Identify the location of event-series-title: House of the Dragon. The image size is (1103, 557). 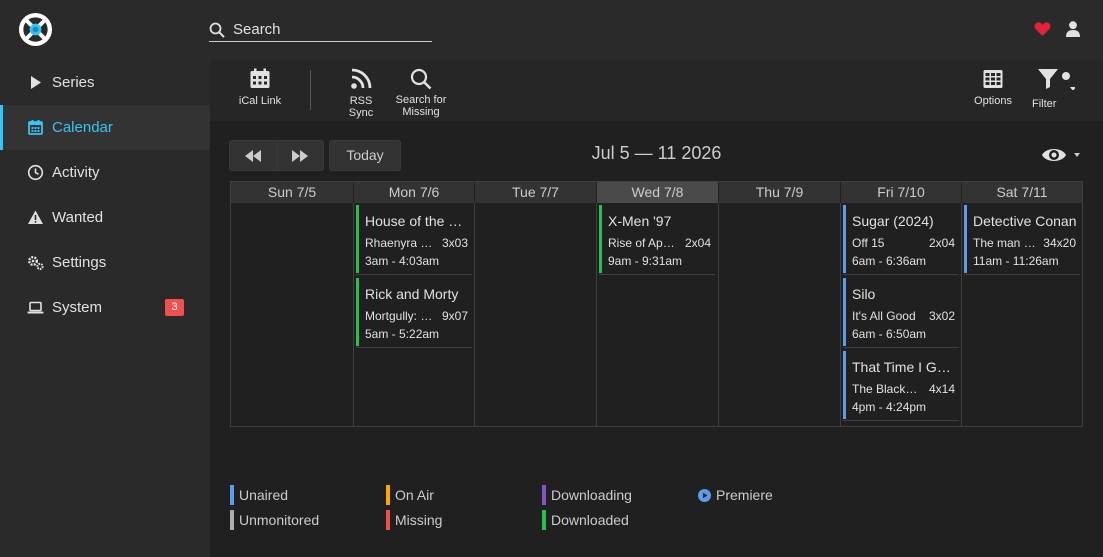
(417, 221).